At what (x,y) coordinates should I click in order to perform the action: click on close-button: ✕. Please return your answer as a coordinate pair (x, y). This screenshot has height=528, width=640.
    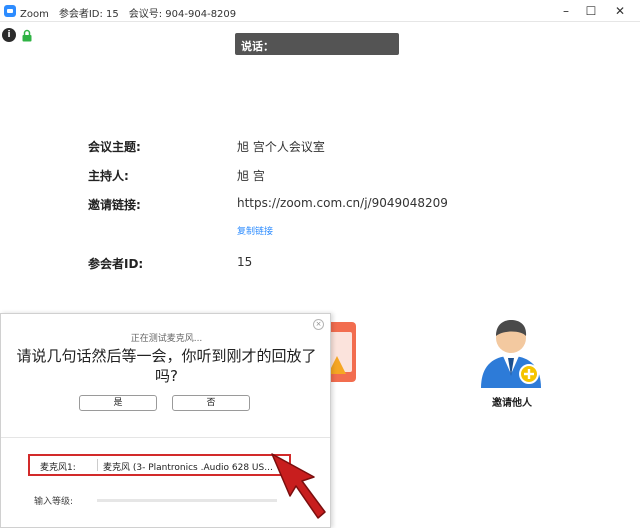
    Looking at the image, I should click on (620, 11).